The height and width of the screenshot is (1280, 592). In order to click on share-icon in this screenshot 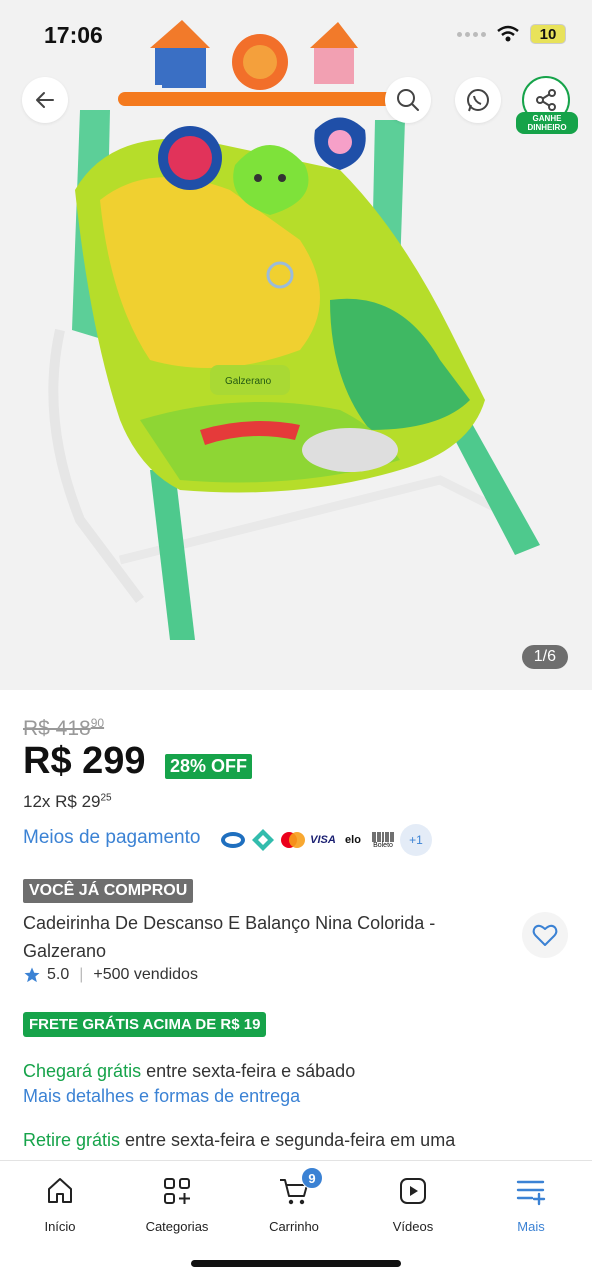, I will do `click(546, 100)`.